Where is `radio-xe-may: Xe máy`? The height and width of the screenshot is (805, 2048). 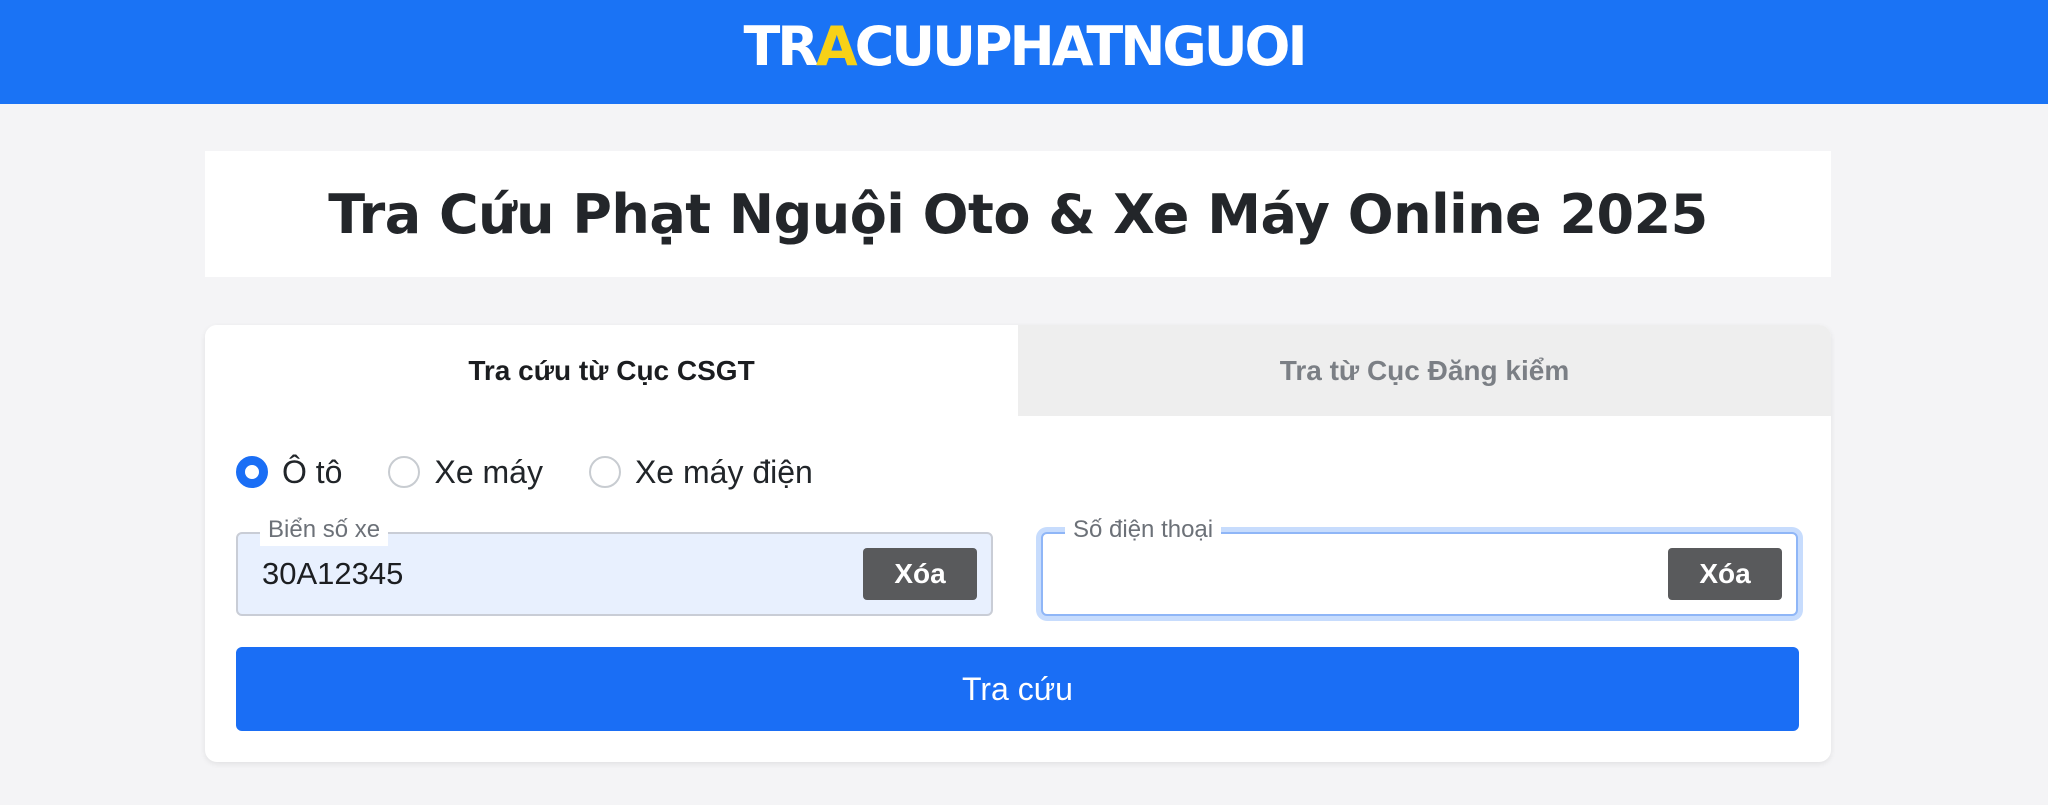 radio-xe-may: Xe máy is located at coordinates (465, 472).